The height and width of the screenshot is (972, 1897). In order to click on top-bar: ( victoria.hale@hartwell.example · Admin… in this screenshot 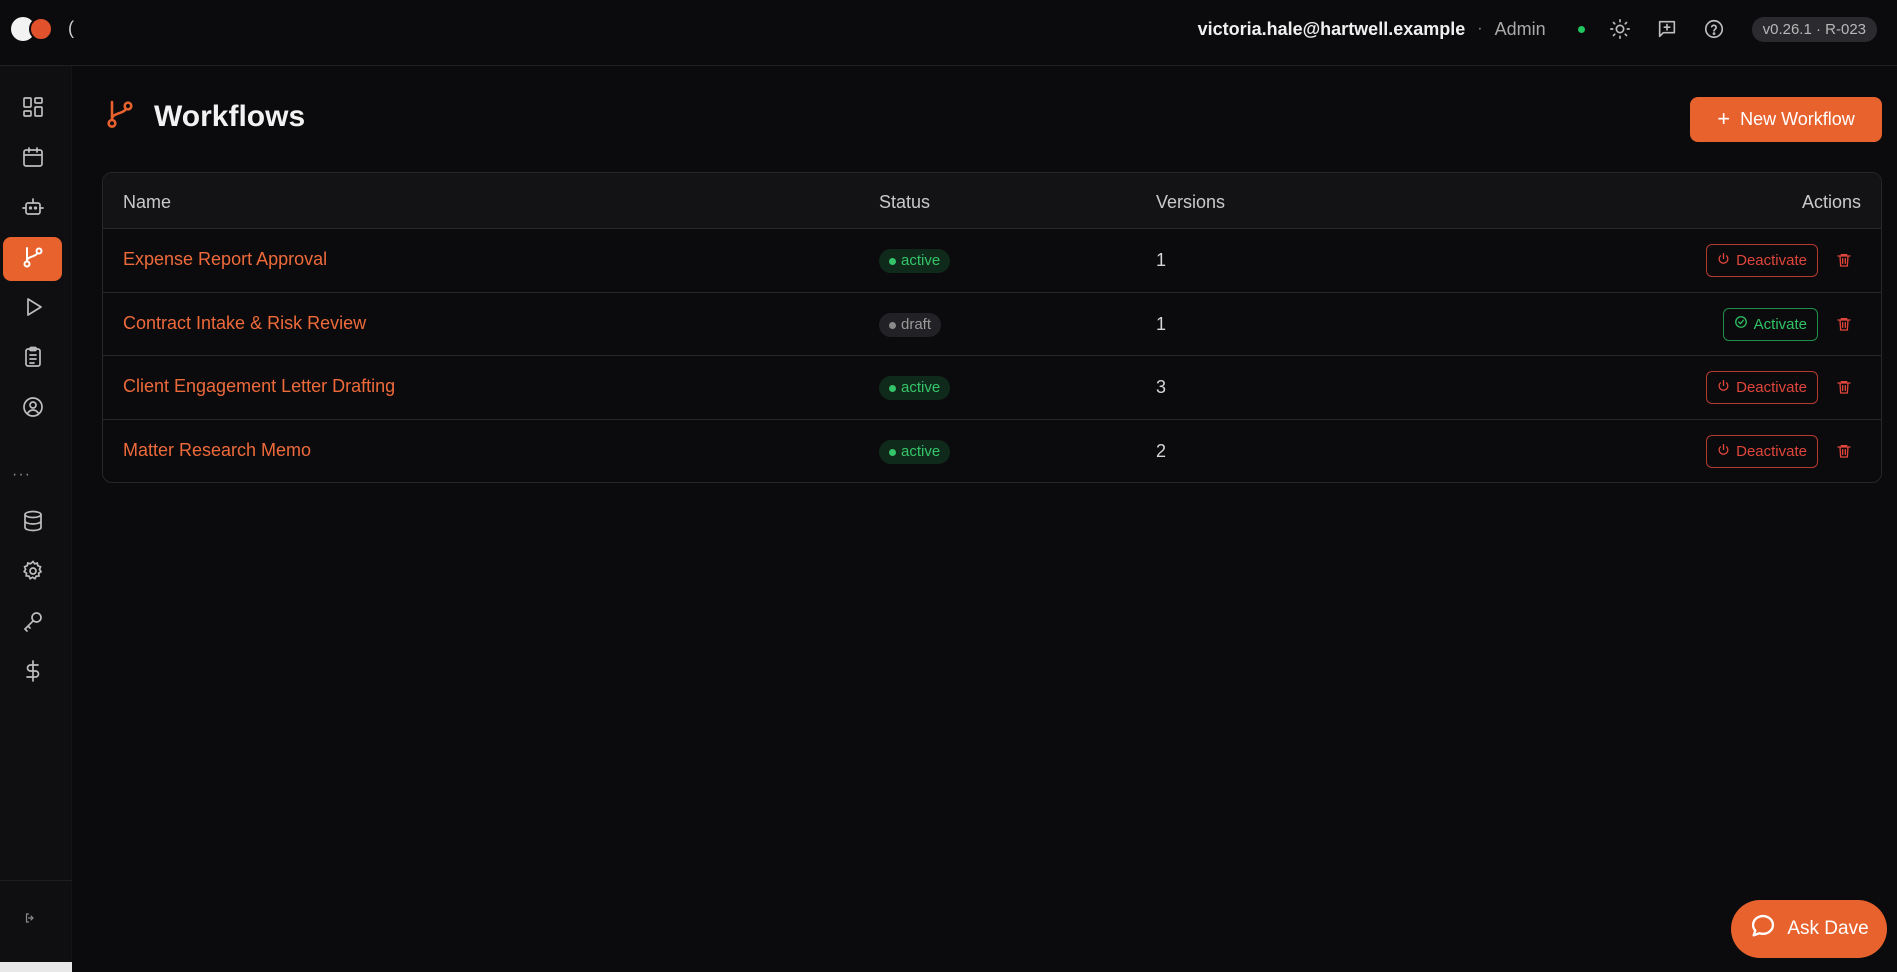, I will do `click(948, 33)`.